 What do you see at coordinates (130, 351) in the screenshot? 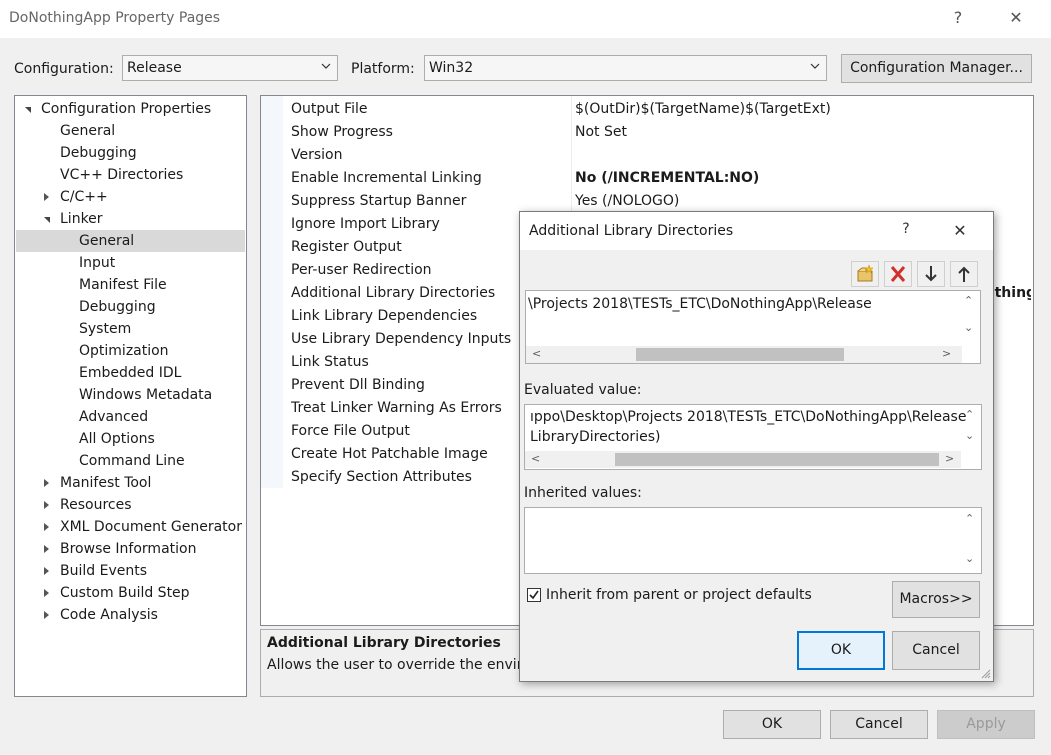
I see `tree-item: Optimization` at bounding box center [130, 351].